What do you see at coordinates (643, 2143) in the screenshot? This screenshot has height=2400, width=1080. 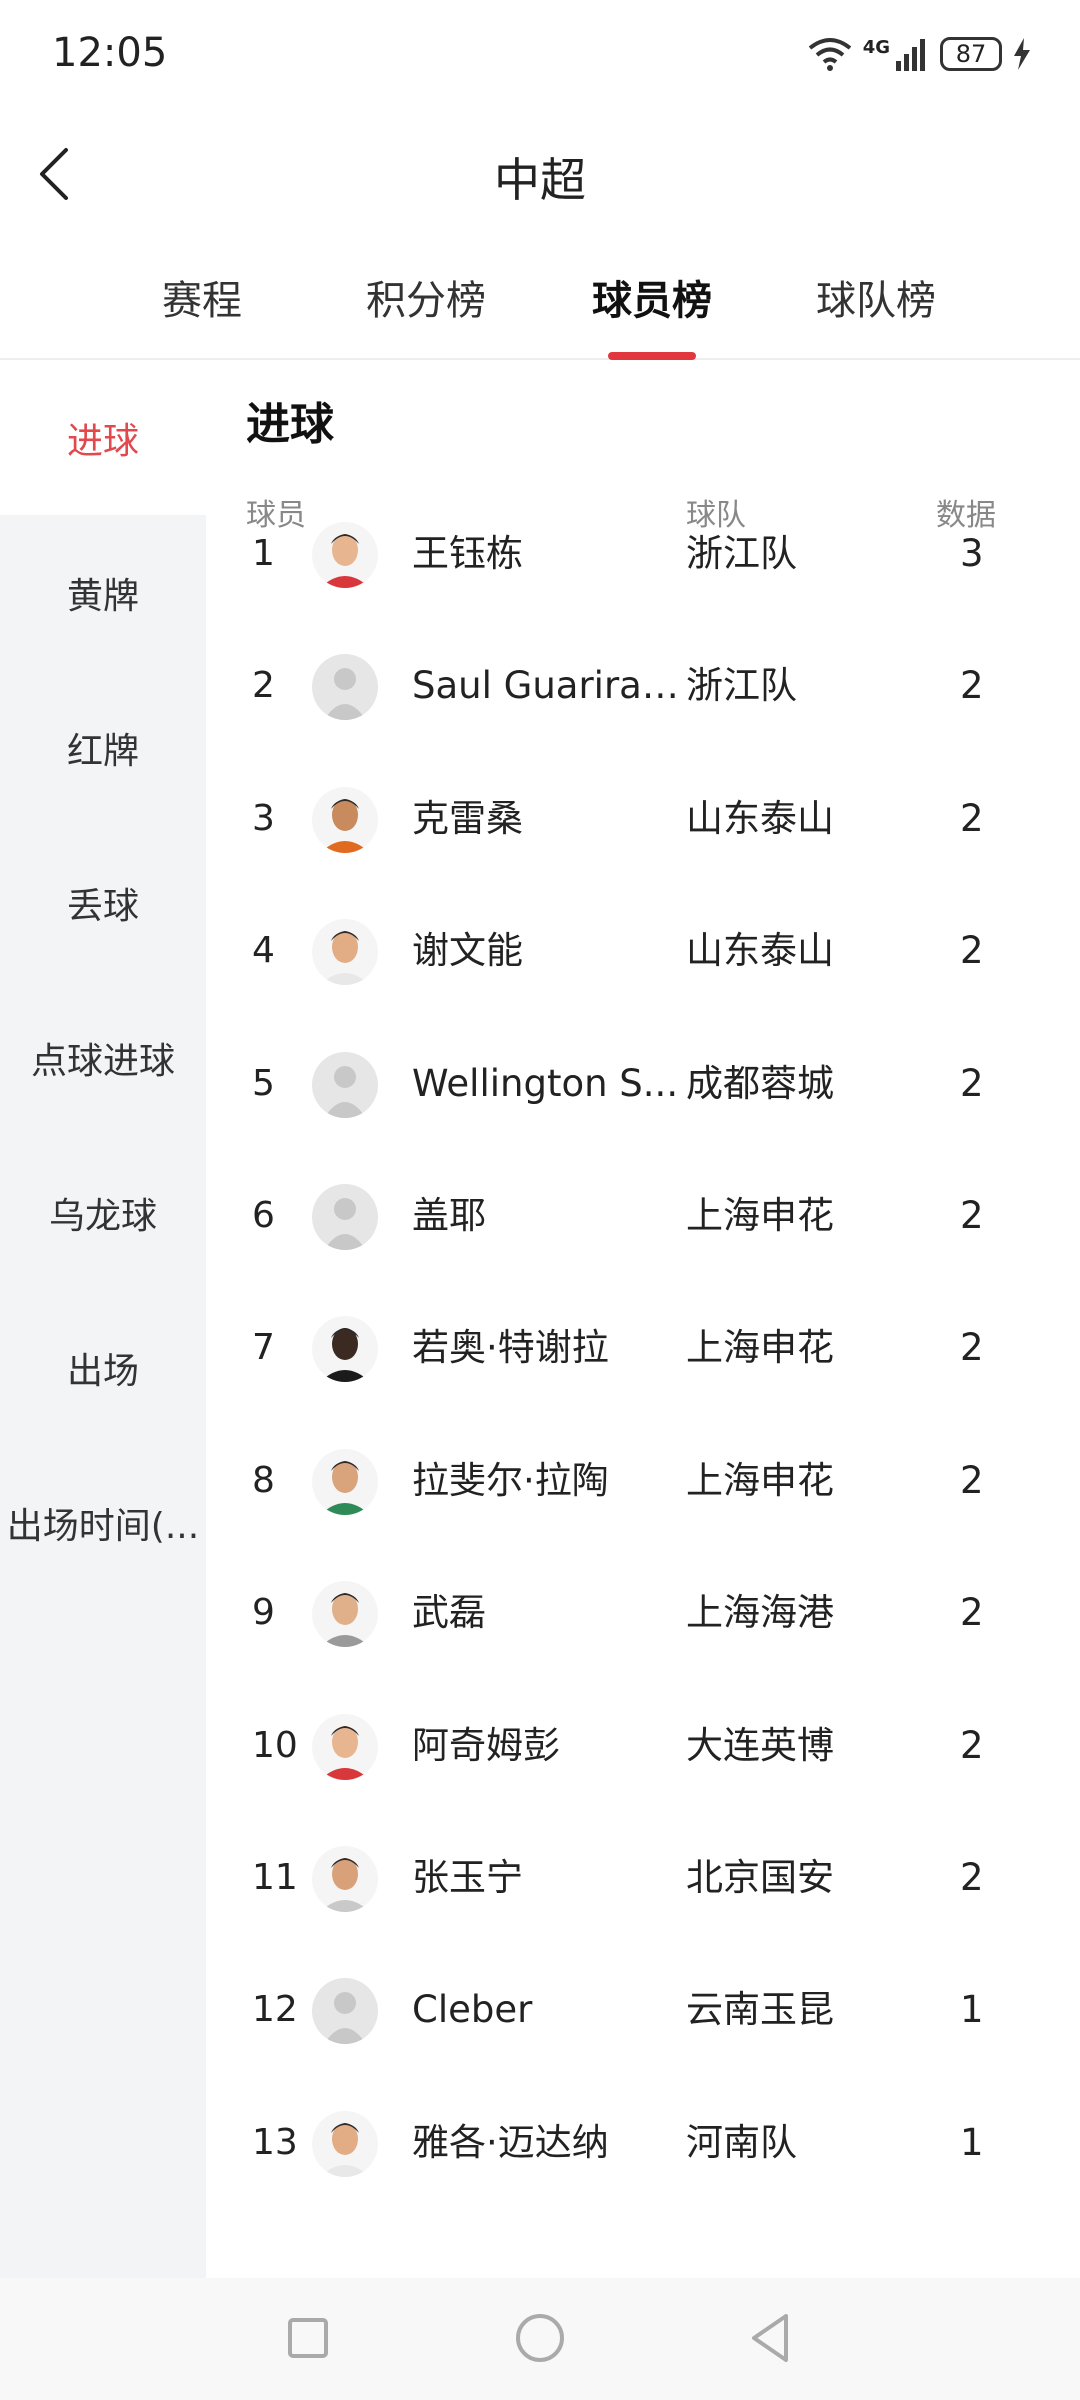 I see `ranking-row: 13 雅各·迈达纳 河南队 1` at bounding box center [643, 2143].